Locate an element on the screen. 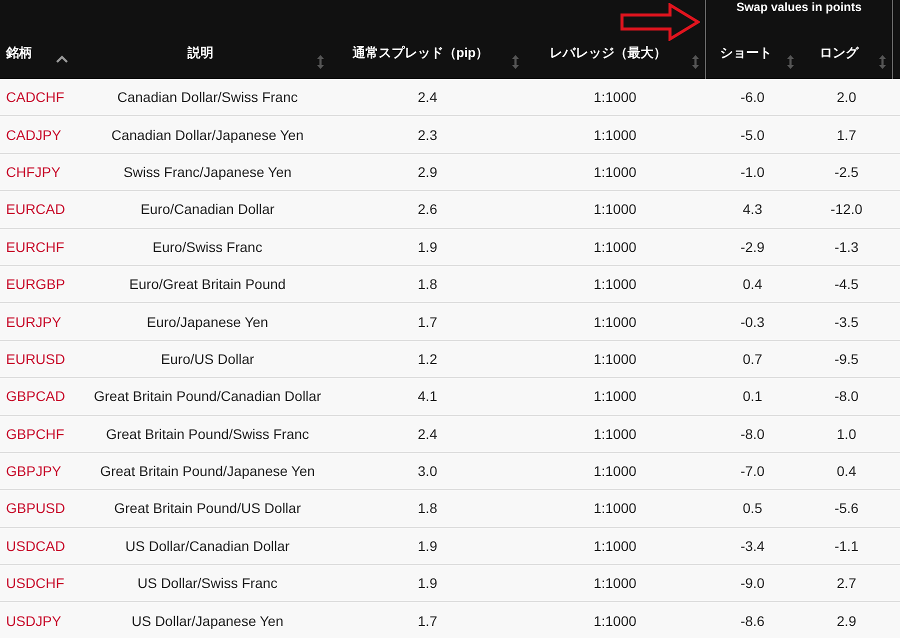 The width and height of the screenshot is (900, 638). table-cell-text: -6.0 is located at coordinates (752, 97).